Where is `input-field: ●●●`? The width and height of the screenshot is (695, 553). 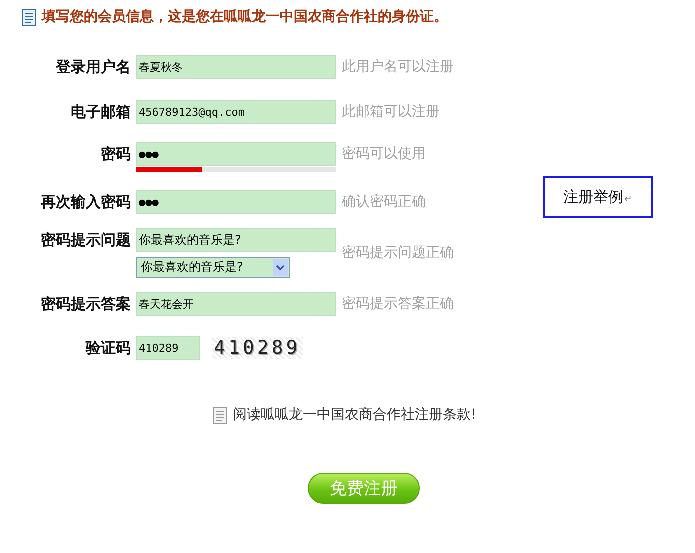
input-field: ●●● is located at coordinates (236, 202).